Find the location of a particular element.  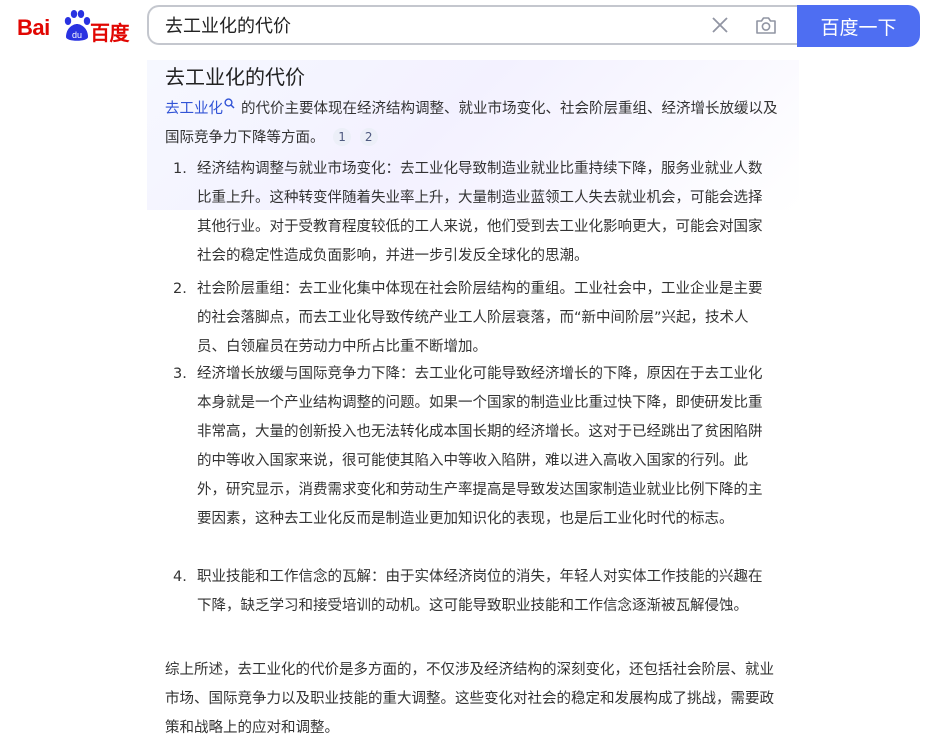

baidu-logo: Bai du 百度 is located at coordinates (74, 27).